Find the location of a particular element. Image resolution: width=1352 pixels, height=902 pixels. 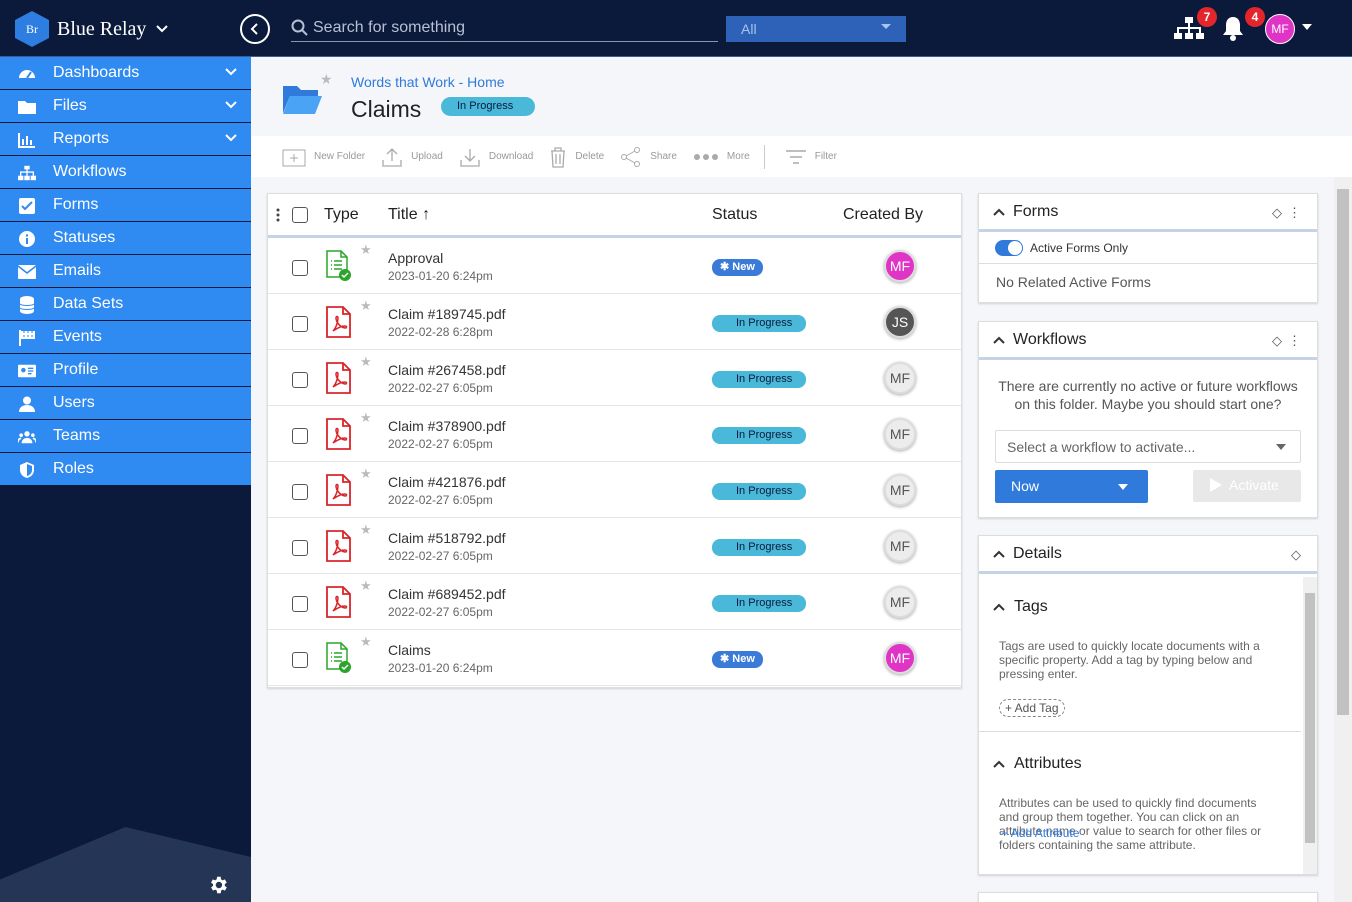

workflow-timing-dropdown: Now is located at coordinates (1071, 486).